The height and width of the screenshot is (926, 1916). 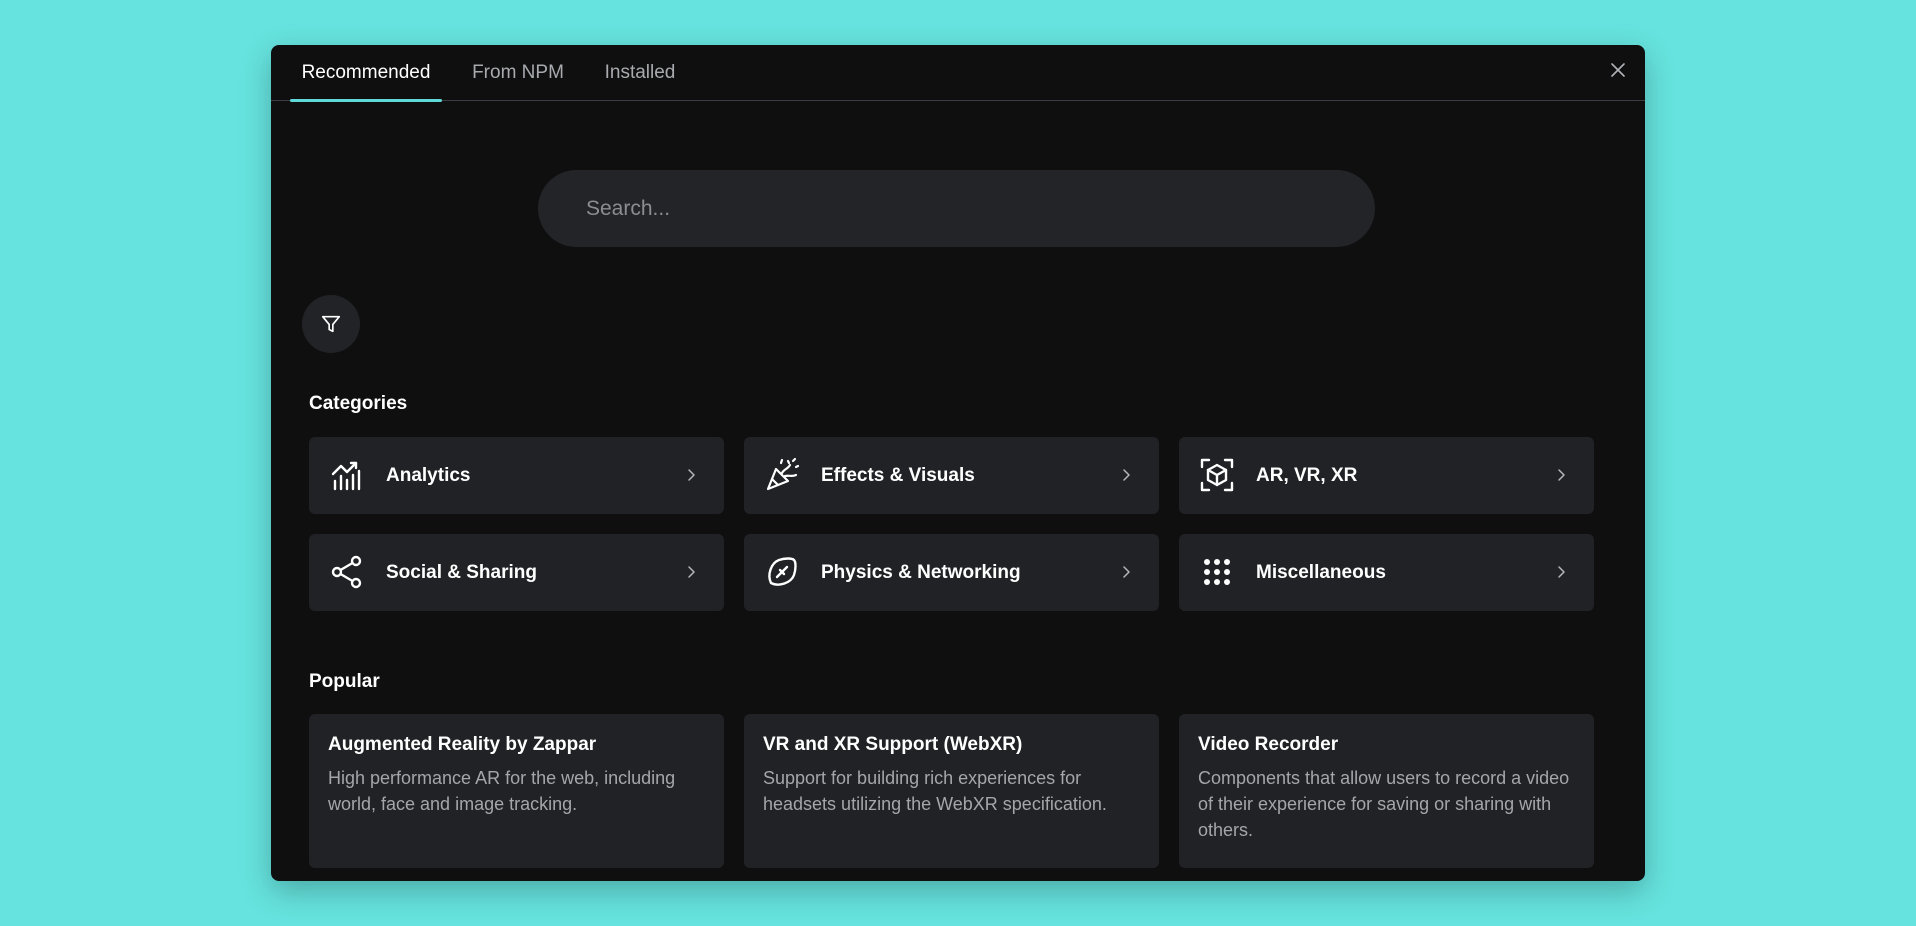 I want to click on category-physics-networking: Physics & Networking, so click(x=951, y=572).